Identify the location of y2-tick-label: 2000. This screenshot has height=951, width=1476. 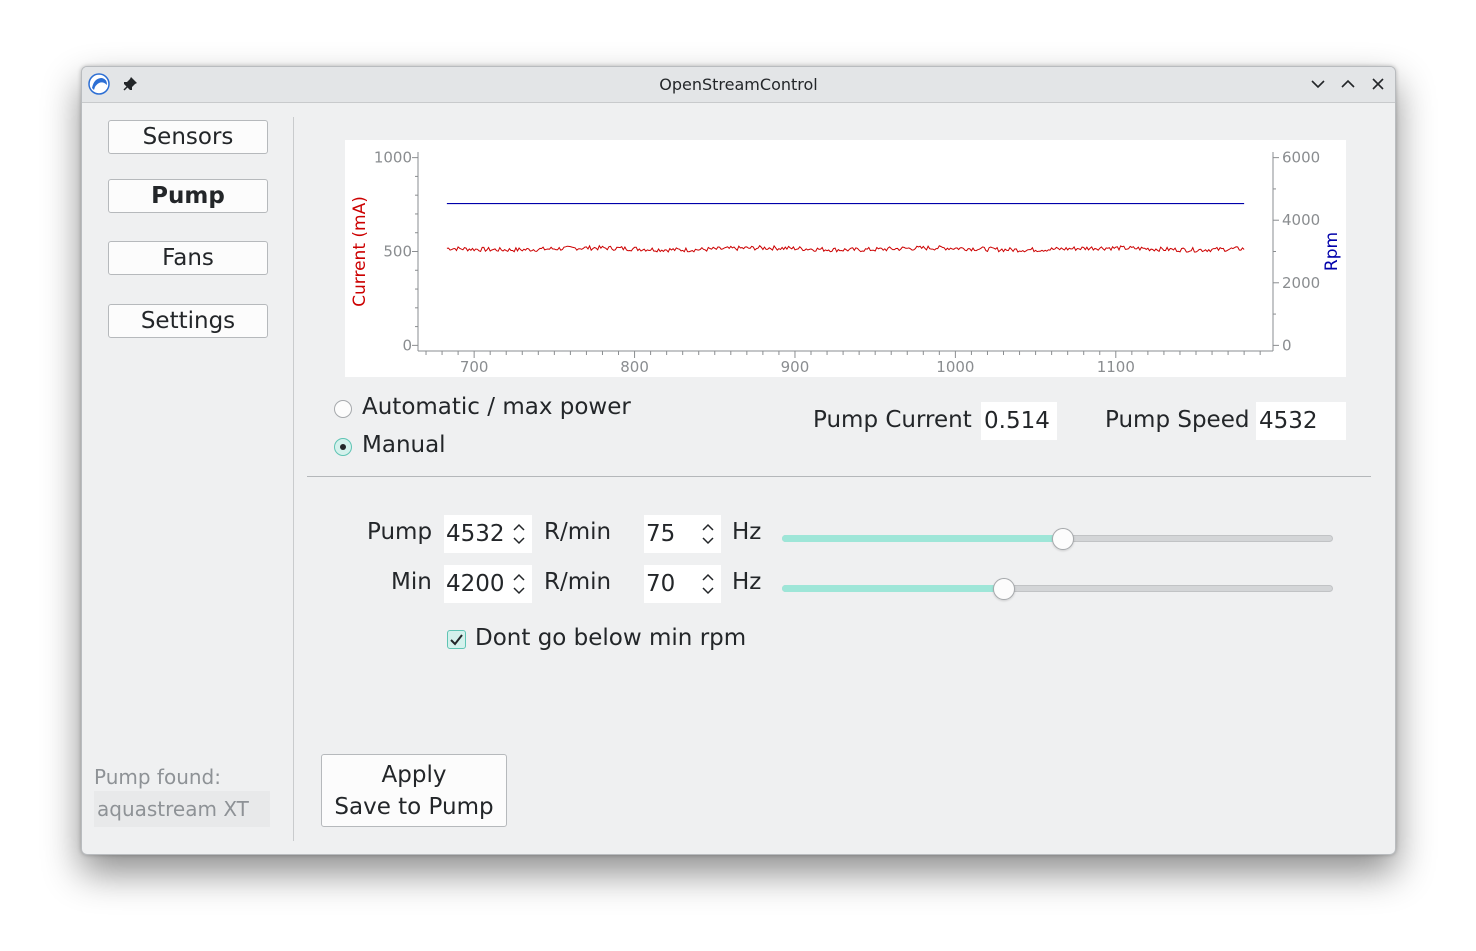
(1301, 283).